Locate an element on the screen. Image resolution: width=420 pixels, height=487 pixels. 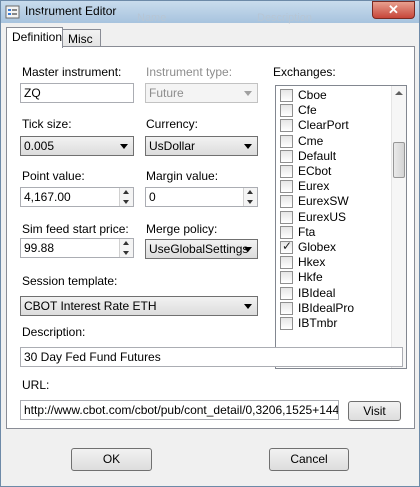
exchange-label: IBTmbr is located at coordinates (318, 323).